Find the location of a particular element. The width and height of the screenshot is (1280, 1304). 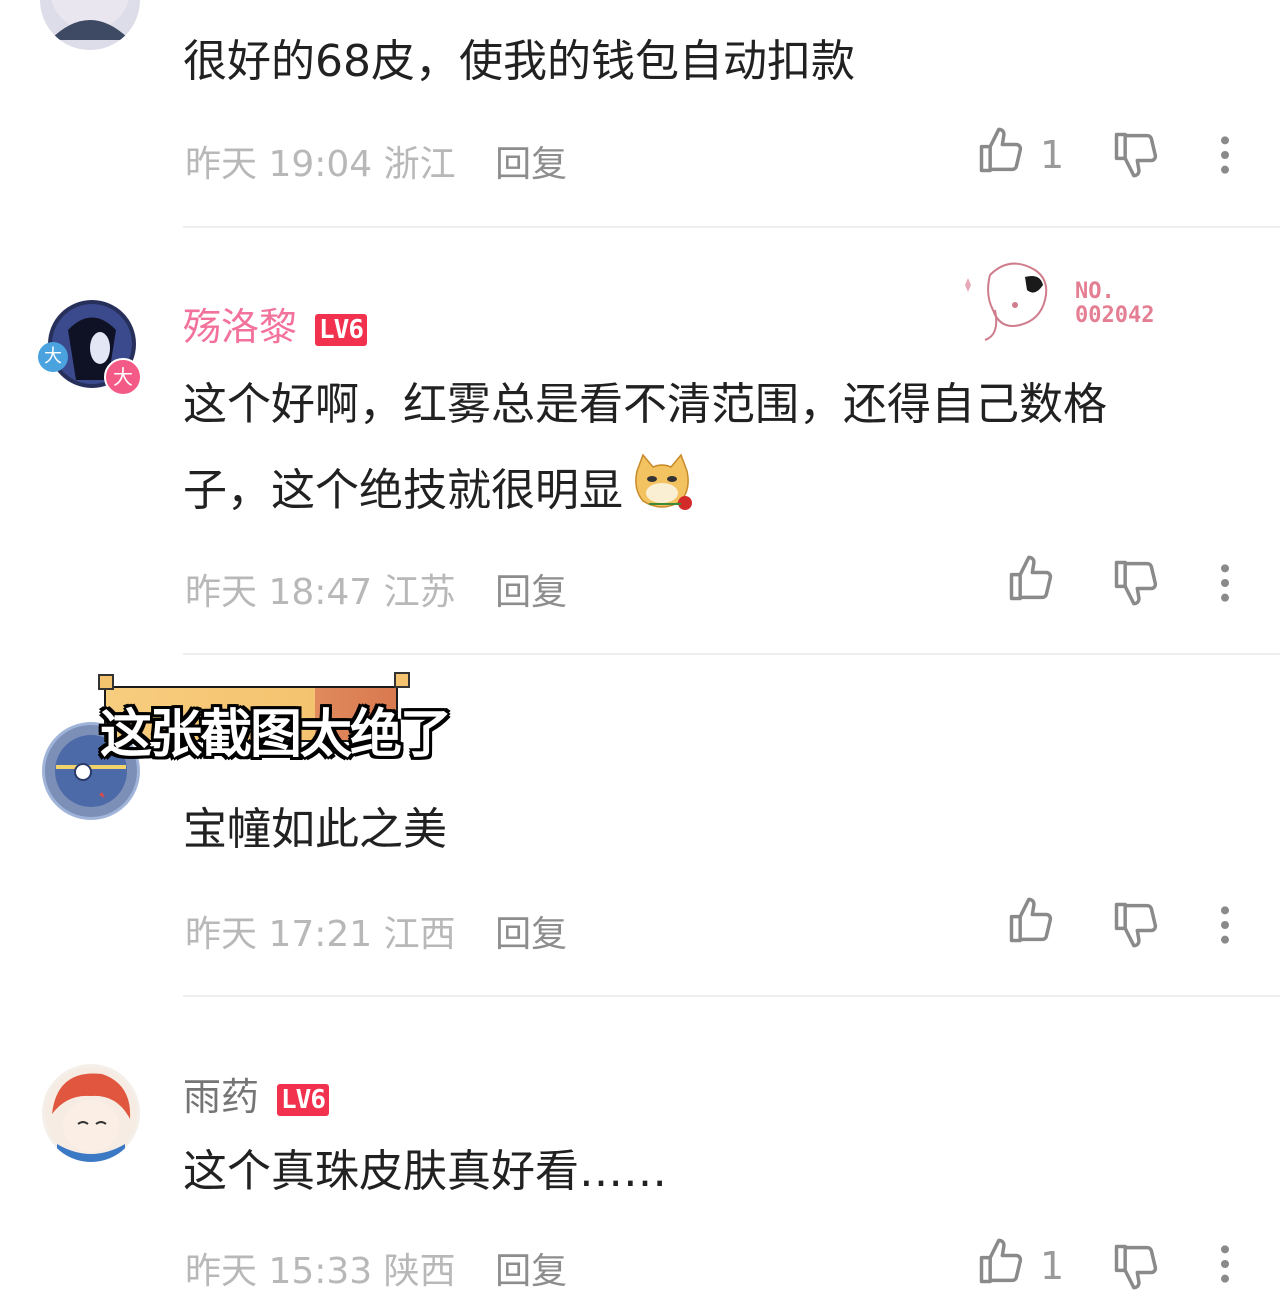

comment-meta: 昨天 15:33 陕西 回复 is located at coordinates (376, 1268).